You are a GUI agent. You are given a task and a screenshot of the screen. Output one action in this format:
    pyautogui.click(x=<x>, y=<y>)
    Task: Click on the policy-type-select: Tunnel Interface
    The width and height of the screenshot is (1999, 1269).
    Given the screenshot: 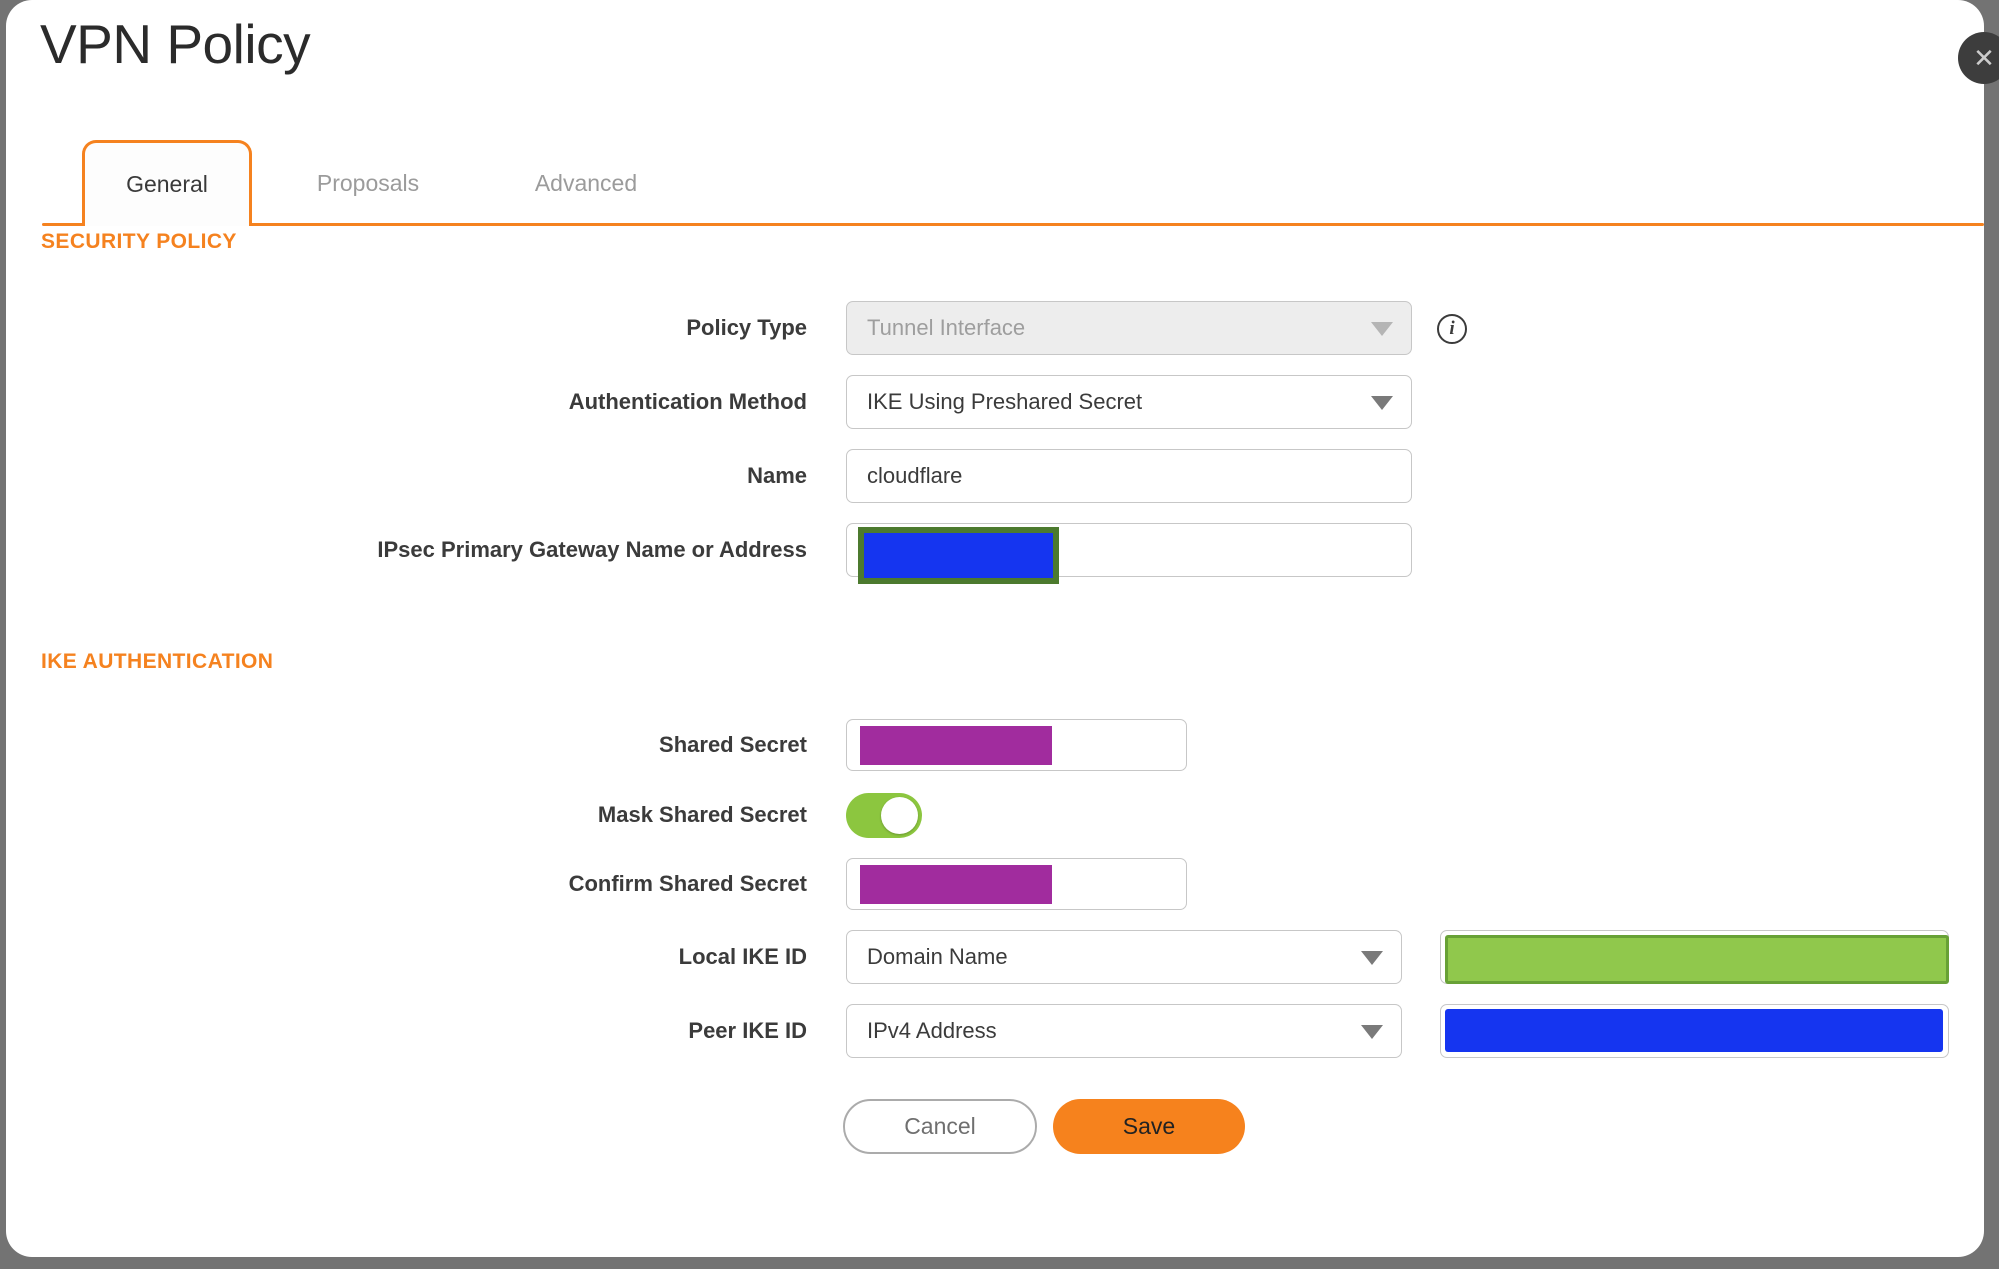 What is the action you would take?
    pyautogui.click(x=1129, y=328)
    